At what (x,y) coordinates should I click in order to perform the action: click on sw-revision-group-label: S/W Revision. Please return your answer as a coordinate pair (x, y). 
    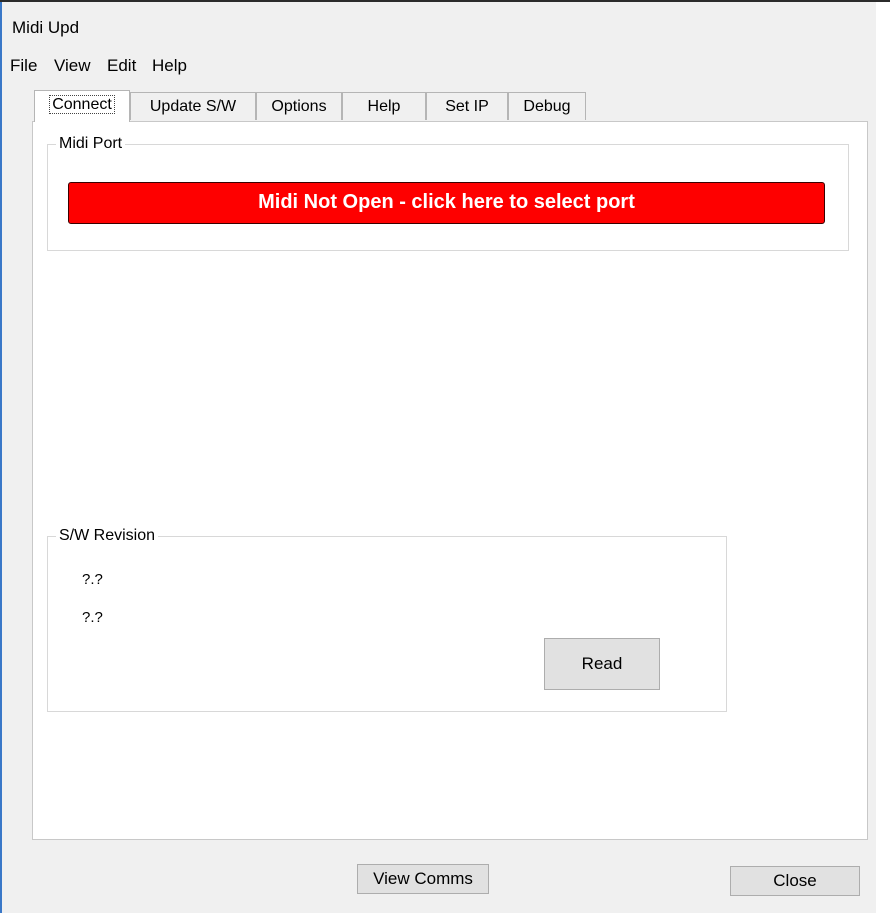
    Looking at the image, I should click on (107, 536).